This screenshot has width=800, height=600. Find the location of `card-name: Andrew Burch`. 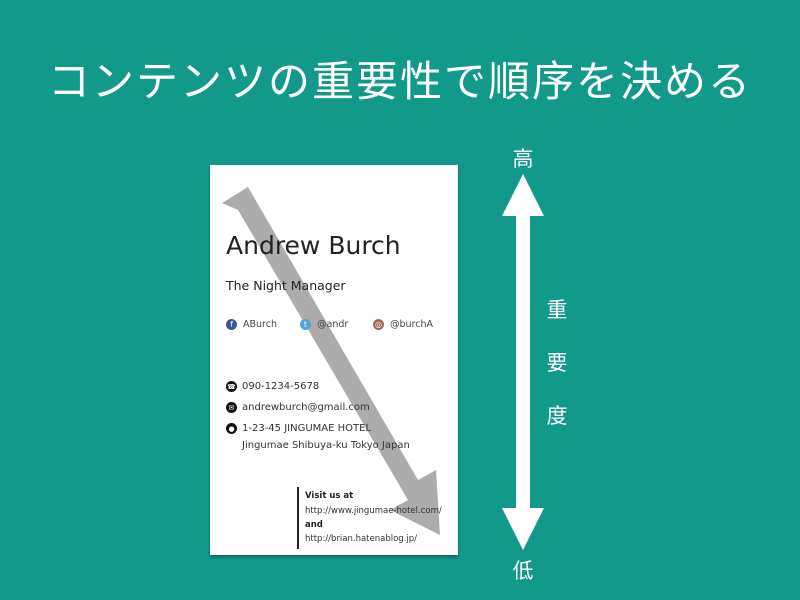

card-name: Andrew Burch is located at coordinates (313, 245).